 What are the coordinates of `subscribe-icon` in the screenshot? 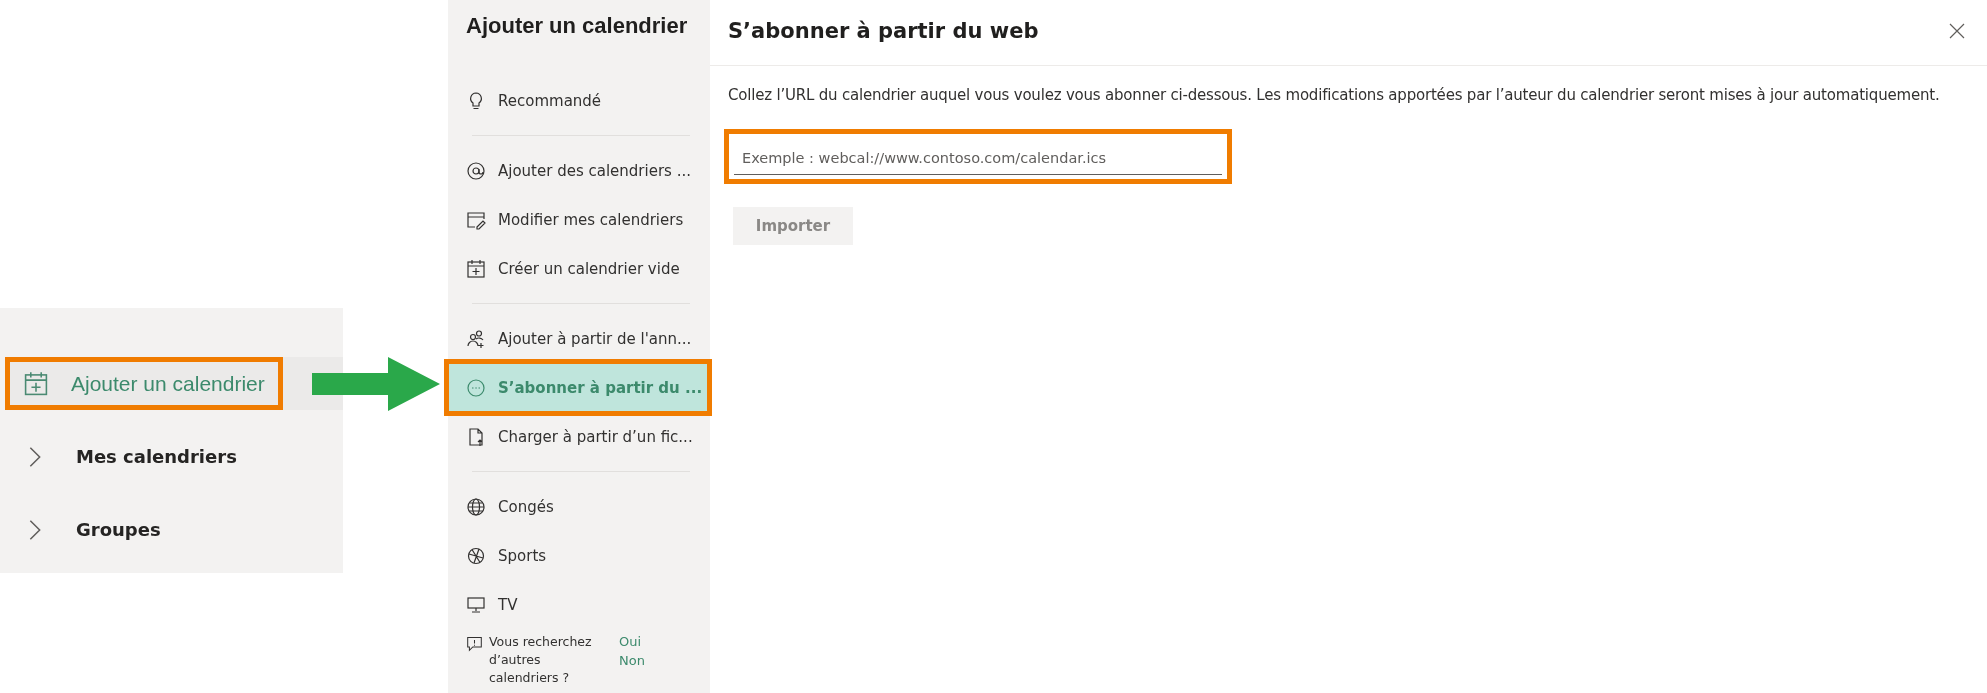 It's located at (476, 387).